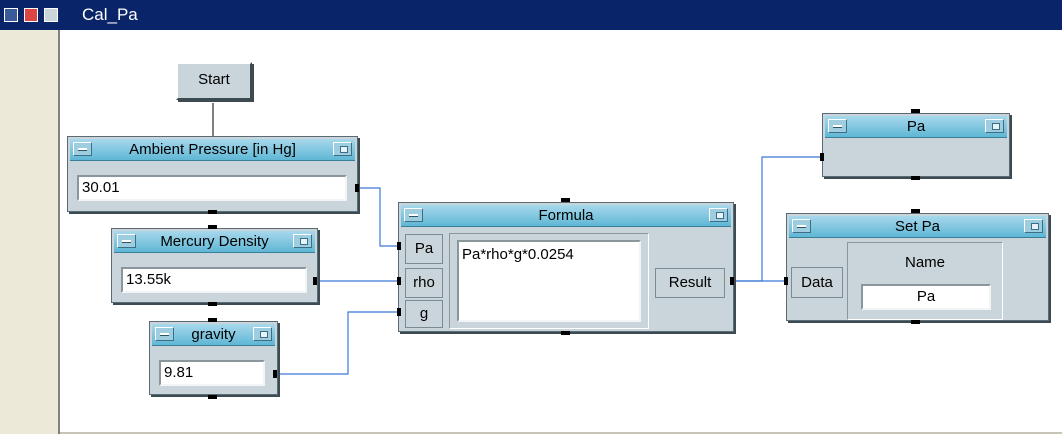 This screenshot has width=1062, height=434. Describe the element at coordinates (915, 322) in the screenshot. I see `set-pa-seq-out-pin` at that location.